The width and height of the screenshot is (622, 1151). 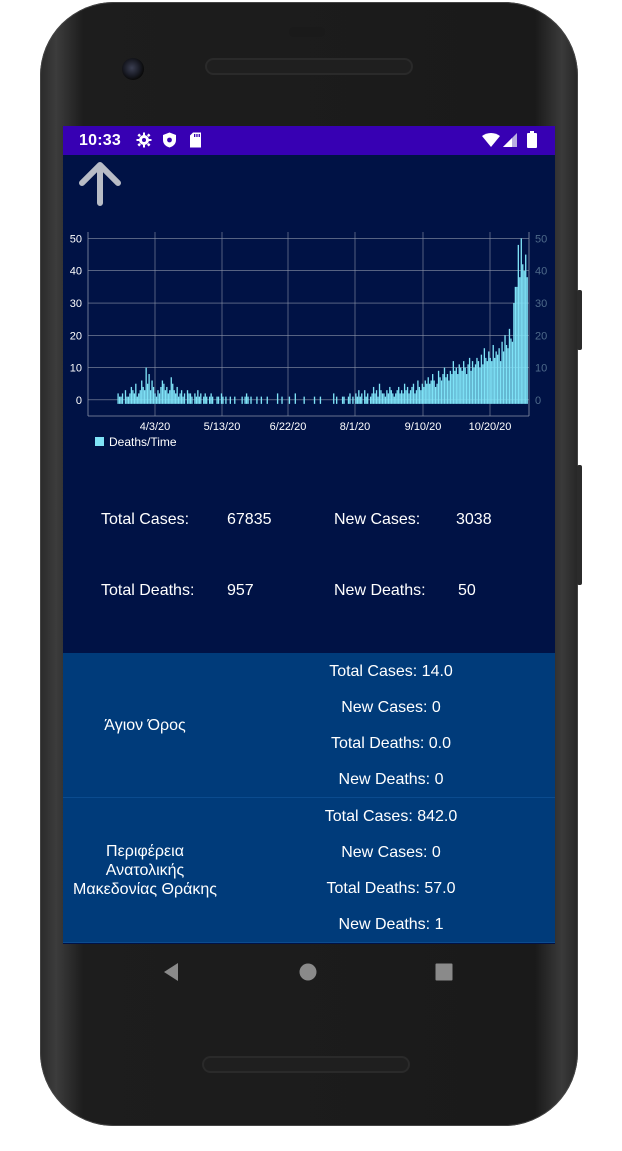 I want to click on region-new-deaths: New Deaths: 0, so click(x=391, y=779).